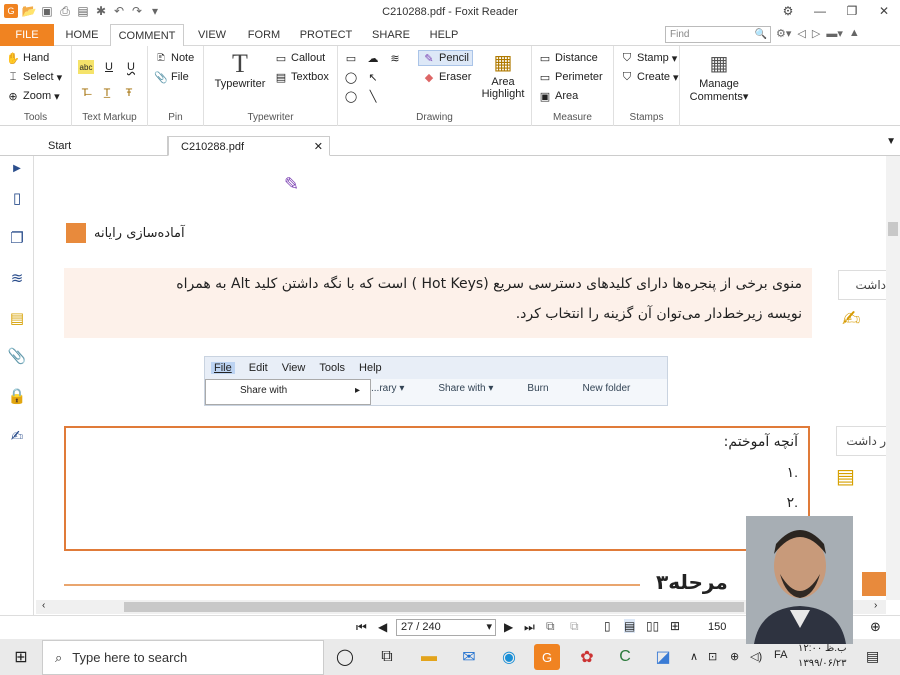 The image size is (900, 675). I want to click on single-page-icon: ▯, so click(607, 626).